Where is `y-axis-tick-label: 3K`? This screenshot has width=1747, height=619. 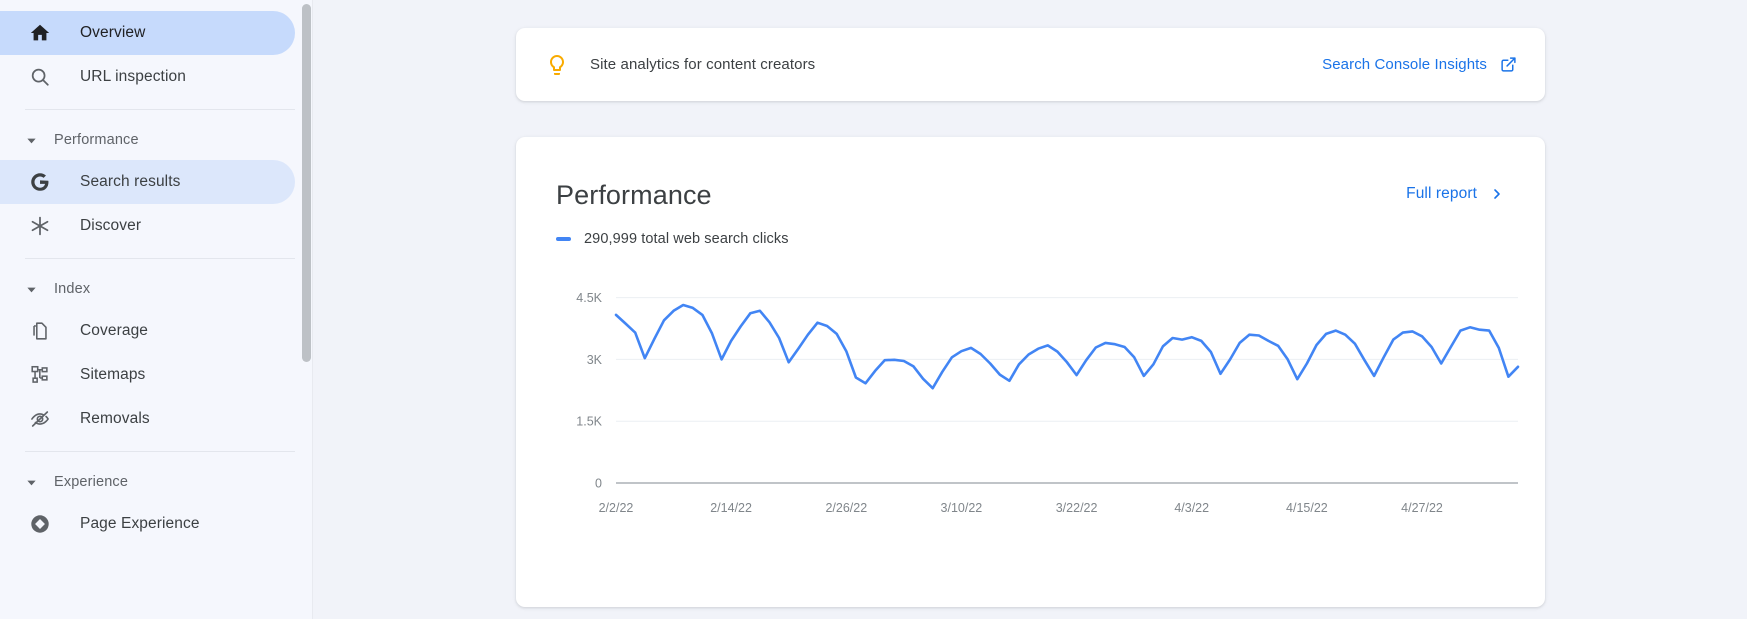
y-axis-tick-label: 3K is located at coordinates (595, 360).